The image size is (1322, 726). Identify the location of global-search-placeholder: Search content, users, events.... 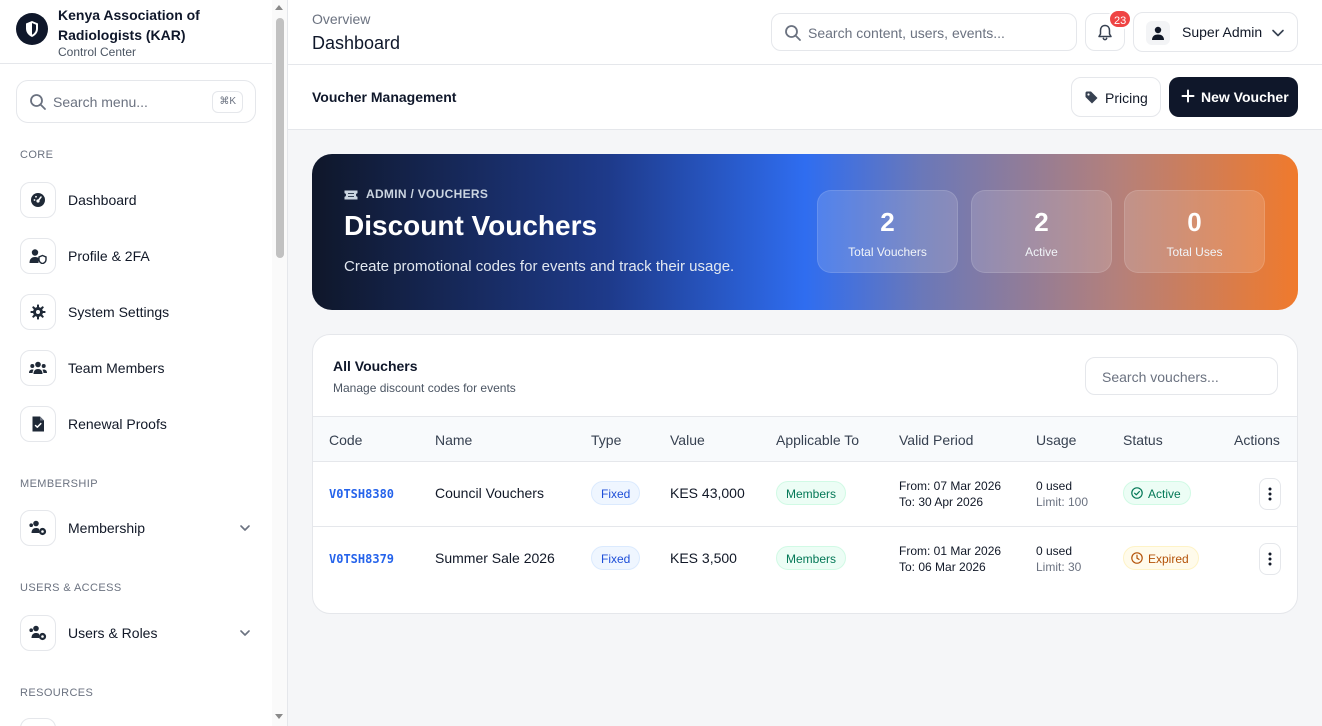
(906, 33).